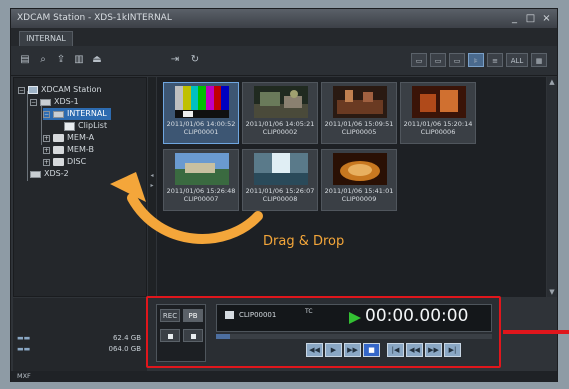  I want to click on playback-progress, so click(354, 336).